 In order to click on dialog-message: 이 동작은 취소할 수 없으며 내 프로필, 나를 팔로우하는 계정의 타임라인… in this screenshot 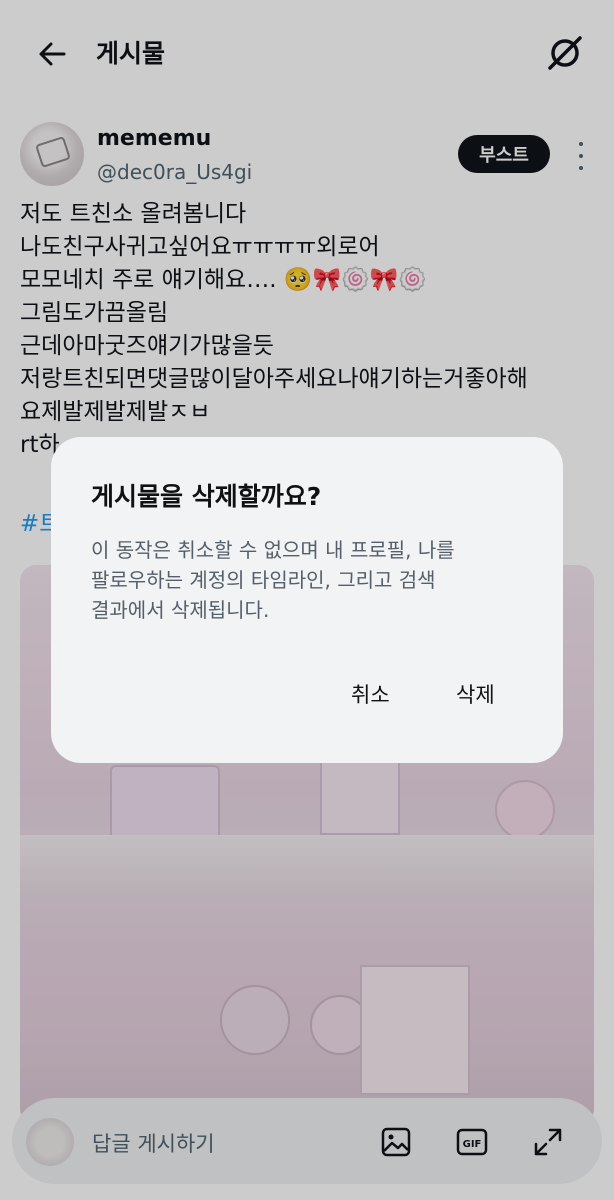, I will do `click(311, 580)`.